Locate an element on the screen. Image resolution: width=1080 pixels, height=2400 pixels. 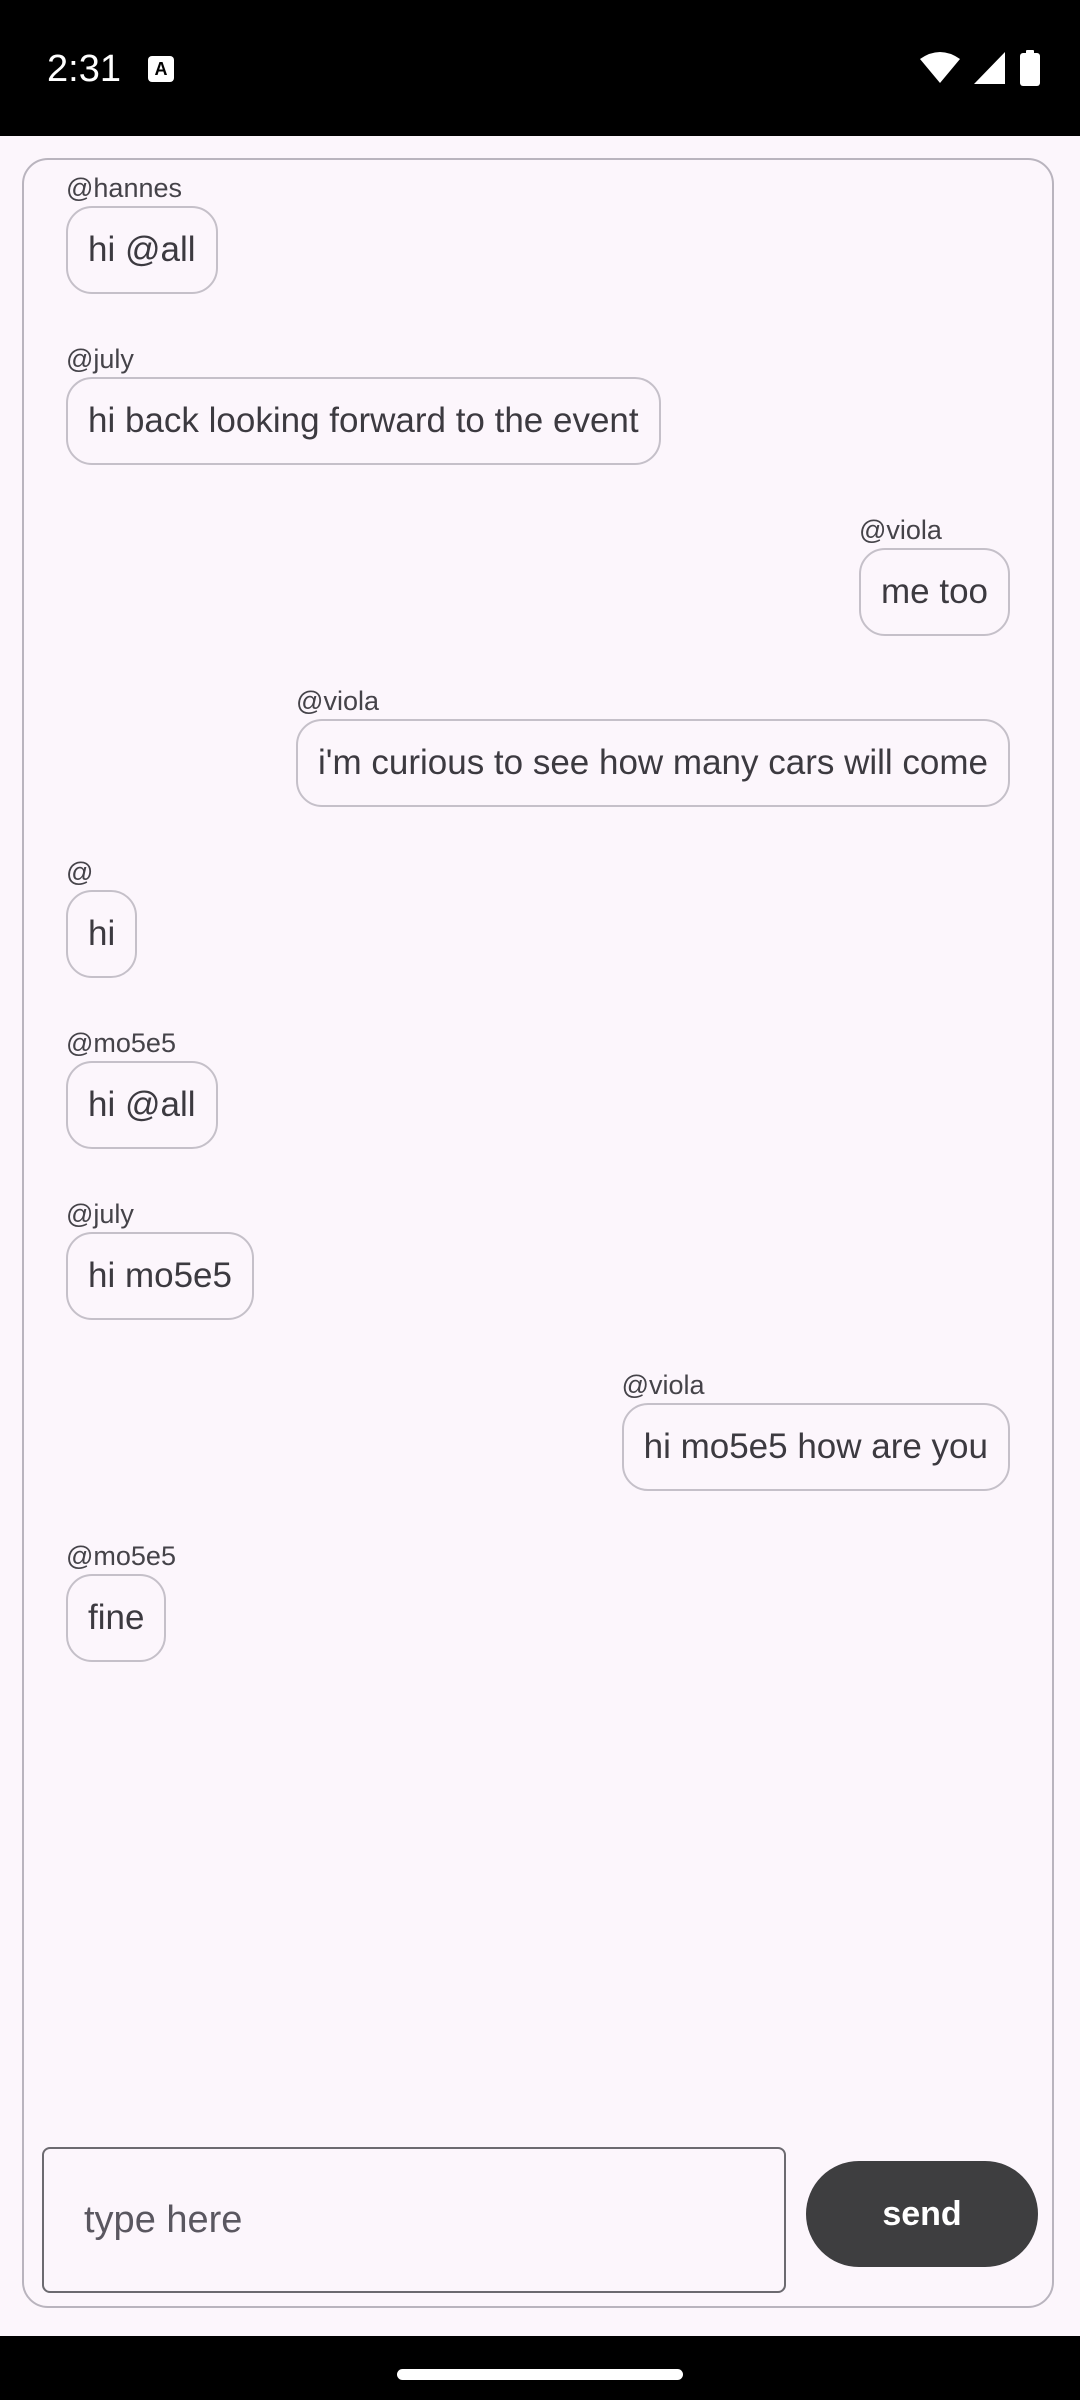
navigation-bar is located at coordinates (540, 2368).